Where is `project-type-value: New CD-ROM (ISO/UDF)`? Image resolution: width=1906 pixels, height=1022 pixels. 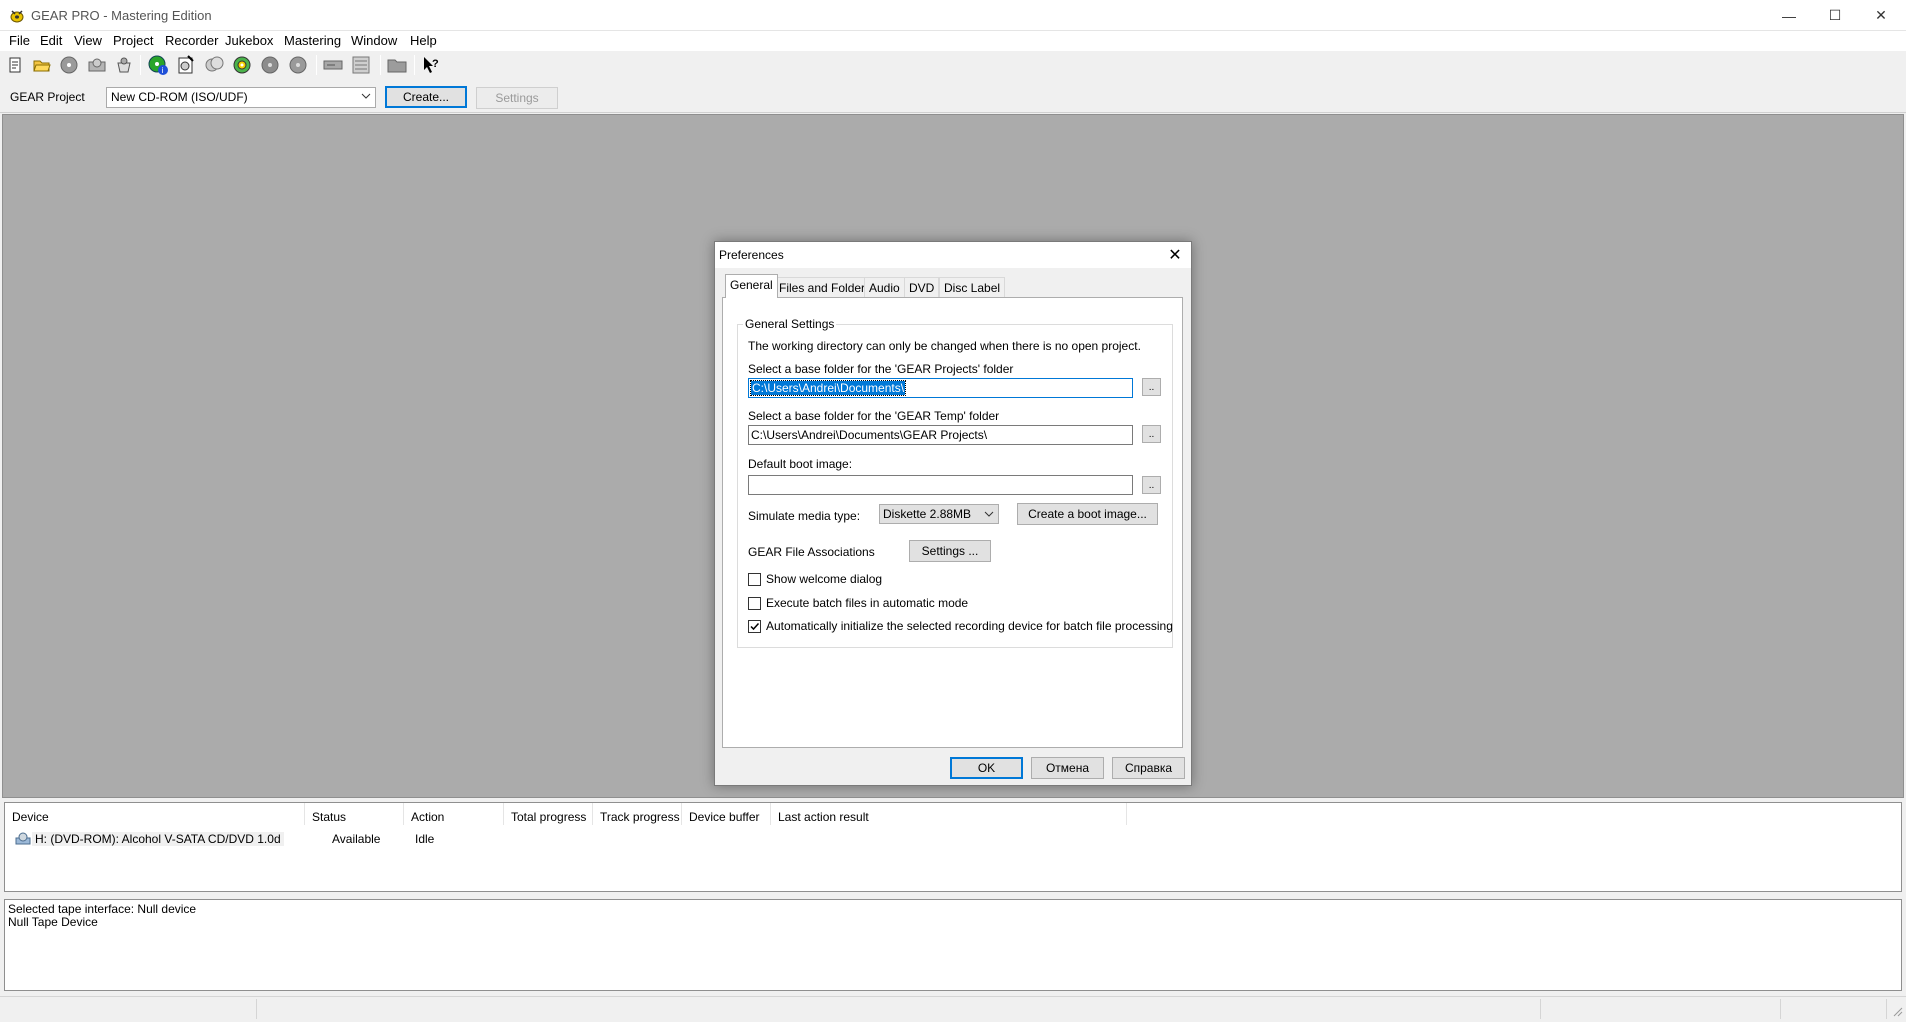
project-type-value: New CD-ROM (ISO/UDF) is located at coordinates (179, 97).